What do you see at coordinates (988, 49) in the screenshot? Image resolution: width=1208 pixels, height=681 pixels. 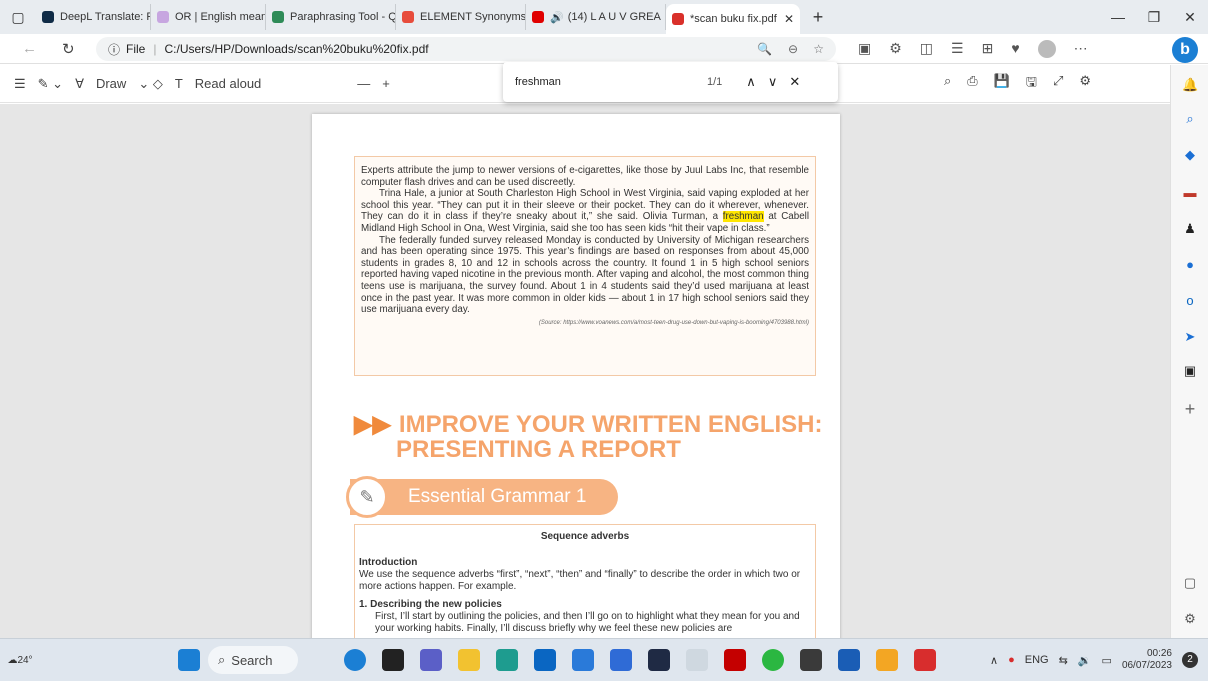 I see `collections-icon: ⊞` at bounding box center [988, 49].